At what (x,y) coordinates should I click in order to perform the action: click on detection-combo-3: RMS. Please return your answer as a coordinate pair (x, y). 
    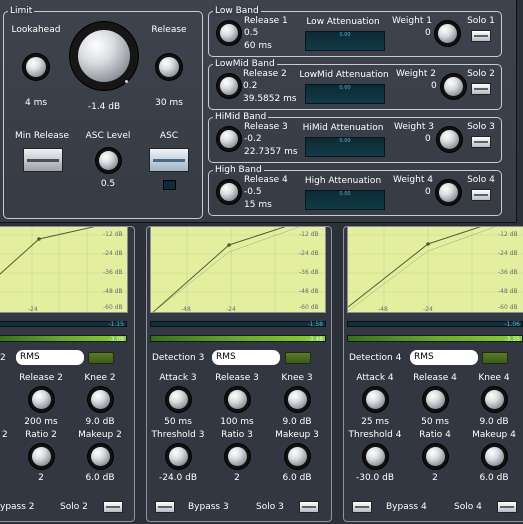
    Looking at the image, I should click on (246, 357).